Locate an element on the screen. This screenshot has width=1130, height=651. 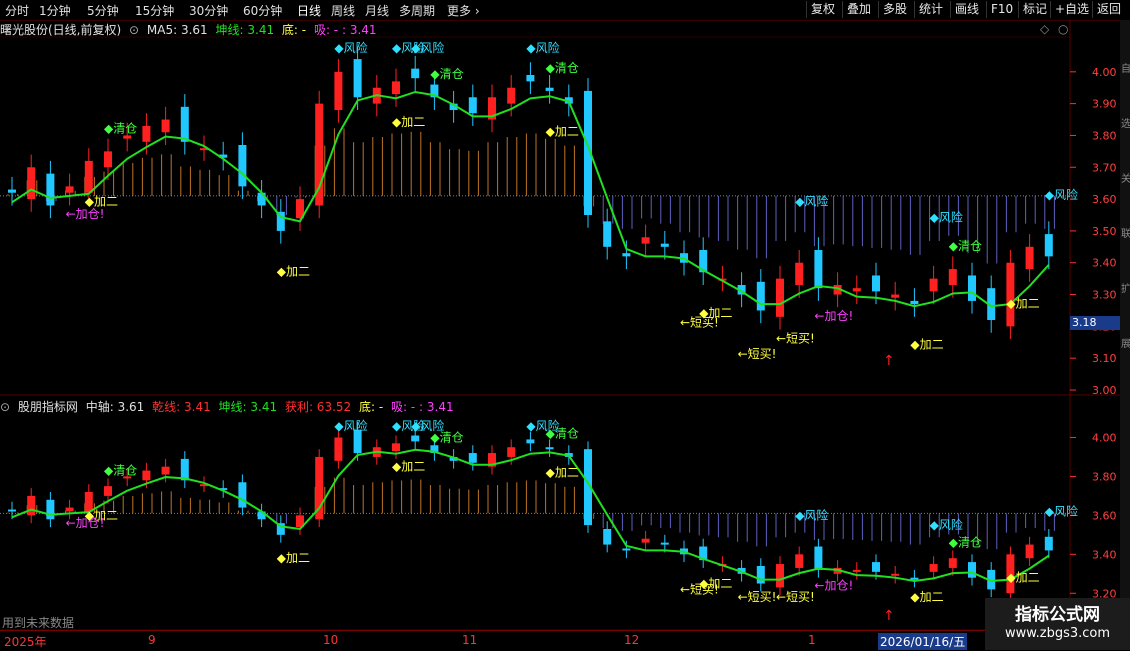
sidebar-char: 关 is located at coordinates (1125, 179).